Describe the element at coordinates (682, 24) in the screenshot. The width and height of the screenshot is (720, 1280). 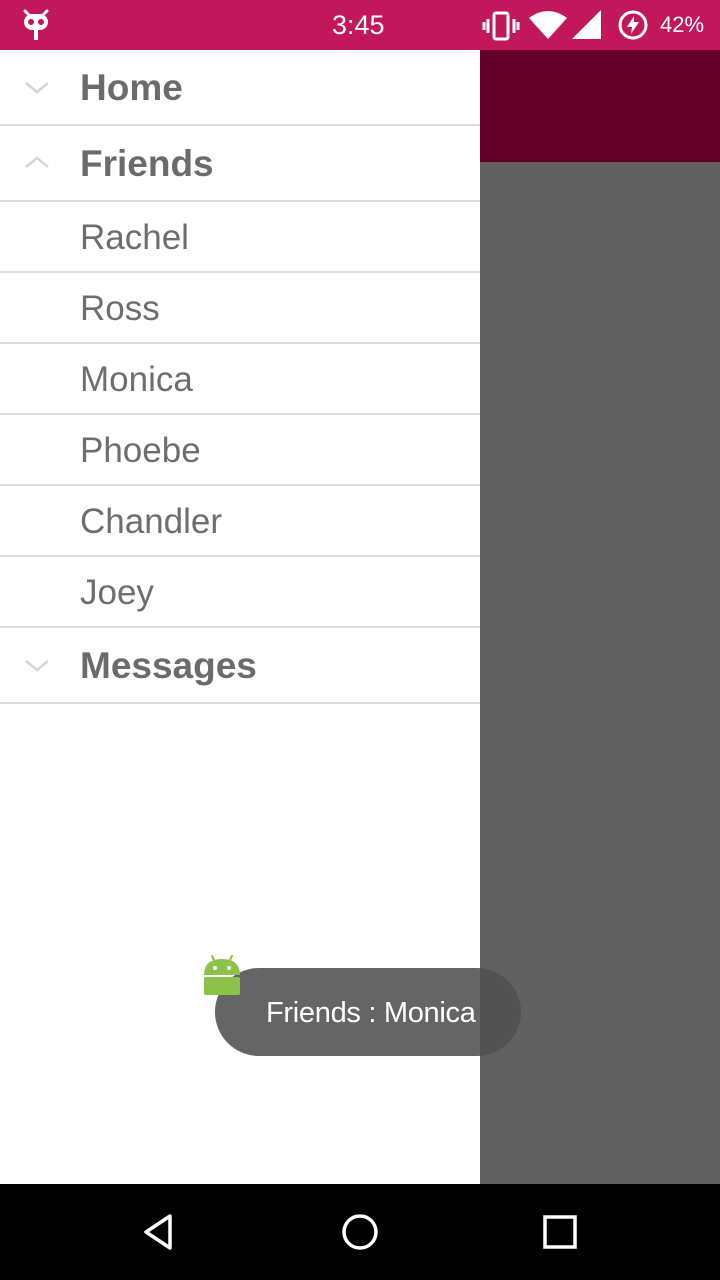
I see `battery-percent: 42%` at that location.